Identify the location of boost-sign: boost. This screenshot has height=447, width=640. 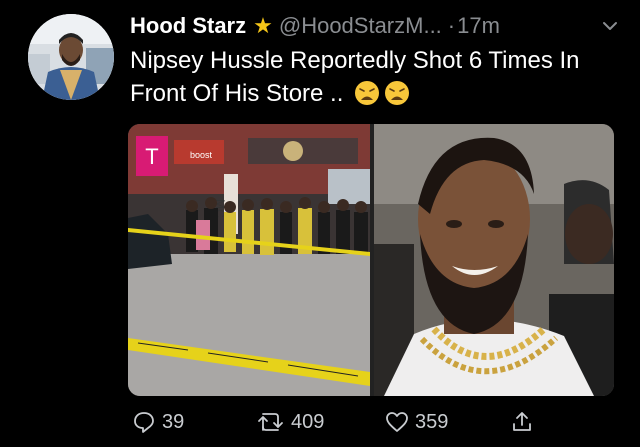
(201, 155).